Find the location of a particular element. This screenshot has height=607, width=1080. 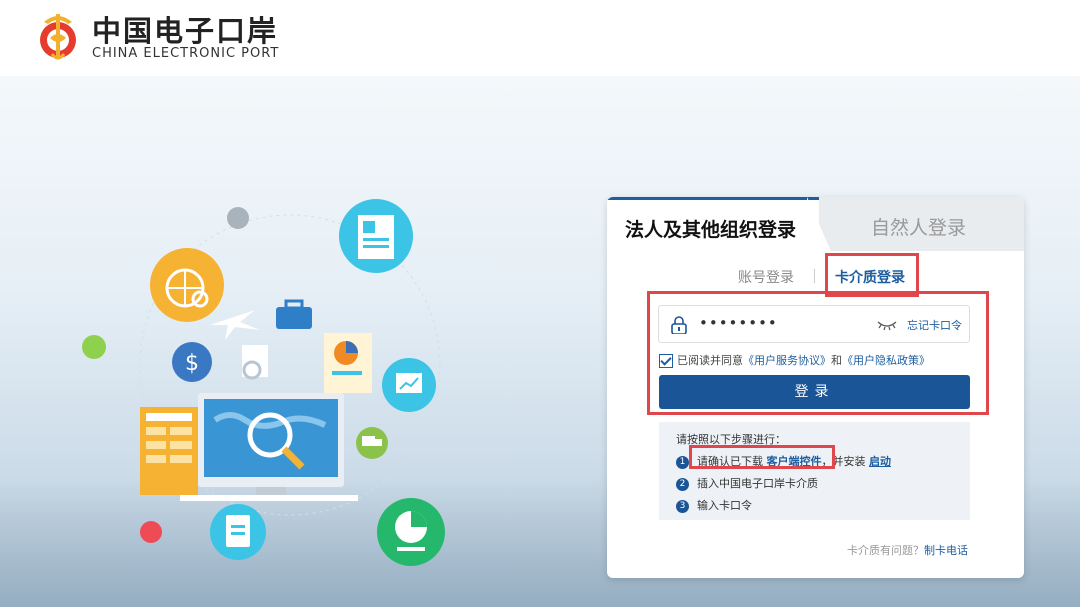

tab-natural-person: 自然人登录 is located at coordinates (921, 224).